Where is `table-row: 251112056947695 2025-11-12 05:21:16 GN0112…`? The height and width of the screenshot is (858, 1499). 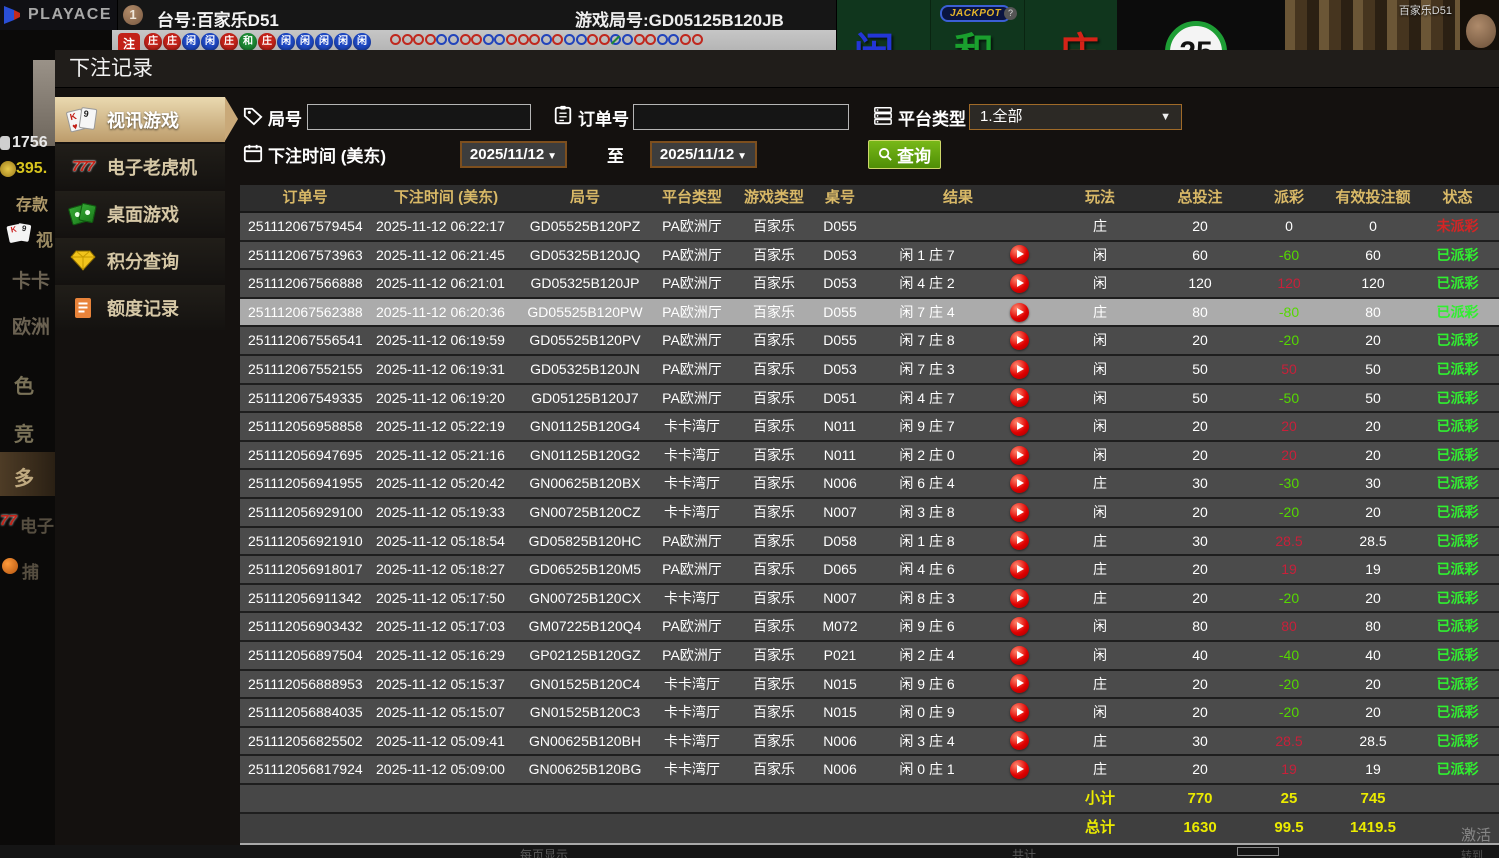
table-row: 251112056947695 2025-11-12 05:21:16 GN0112… is located at coordinates (869, 456).